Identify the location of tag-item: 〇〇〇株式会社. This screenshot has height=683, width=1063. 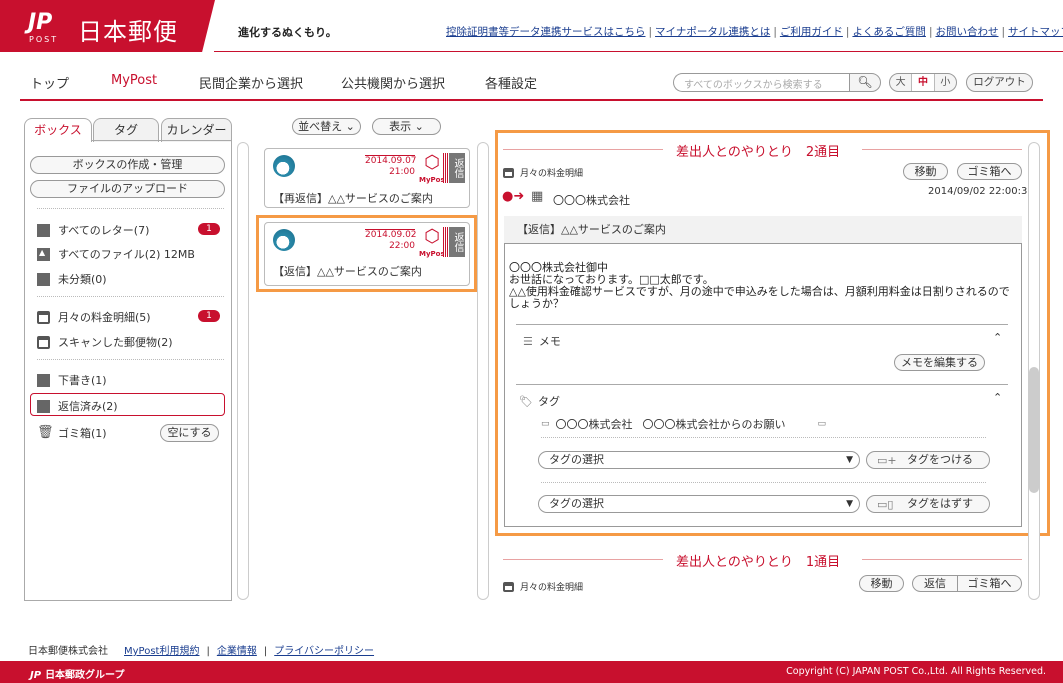
(594, 424).